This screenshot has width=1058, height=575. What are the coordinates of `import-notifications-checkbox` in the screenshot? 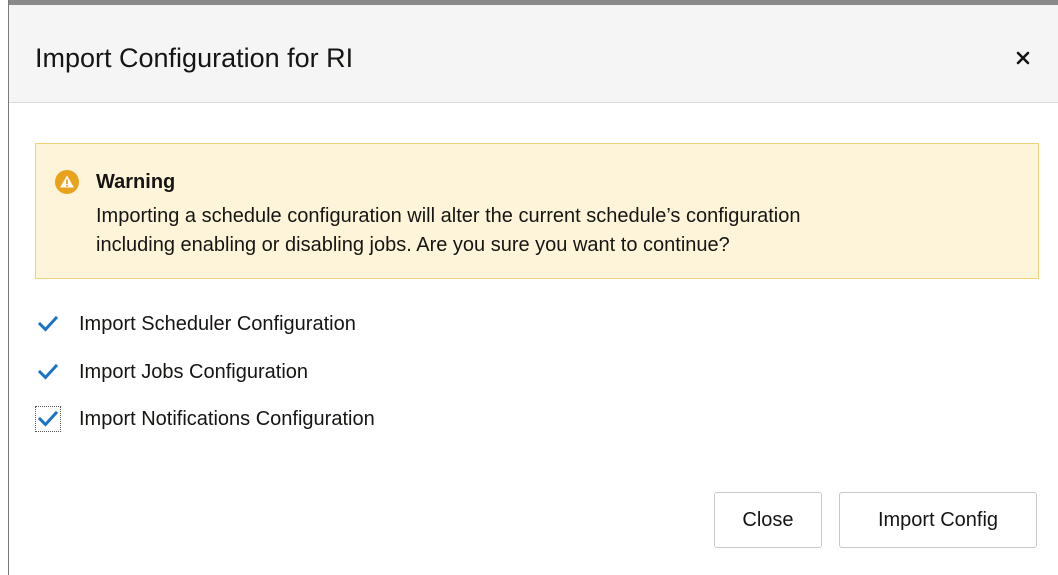 It's located at (48, 419).